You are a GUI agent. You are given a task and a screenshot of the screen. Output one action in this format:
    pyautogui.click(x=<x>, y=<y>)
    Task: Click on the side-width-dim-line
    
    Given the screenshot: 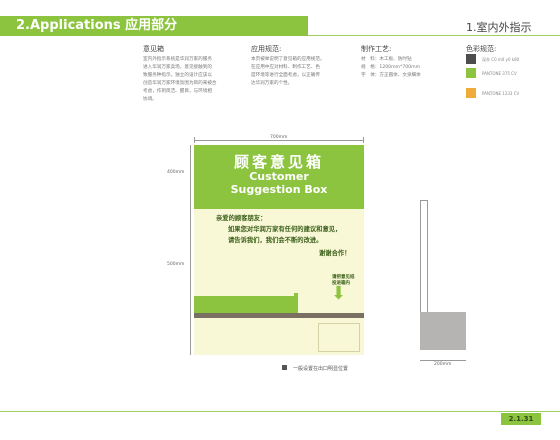 What is the action you would take?
    pyautogui.click(x=443, y=360)
    